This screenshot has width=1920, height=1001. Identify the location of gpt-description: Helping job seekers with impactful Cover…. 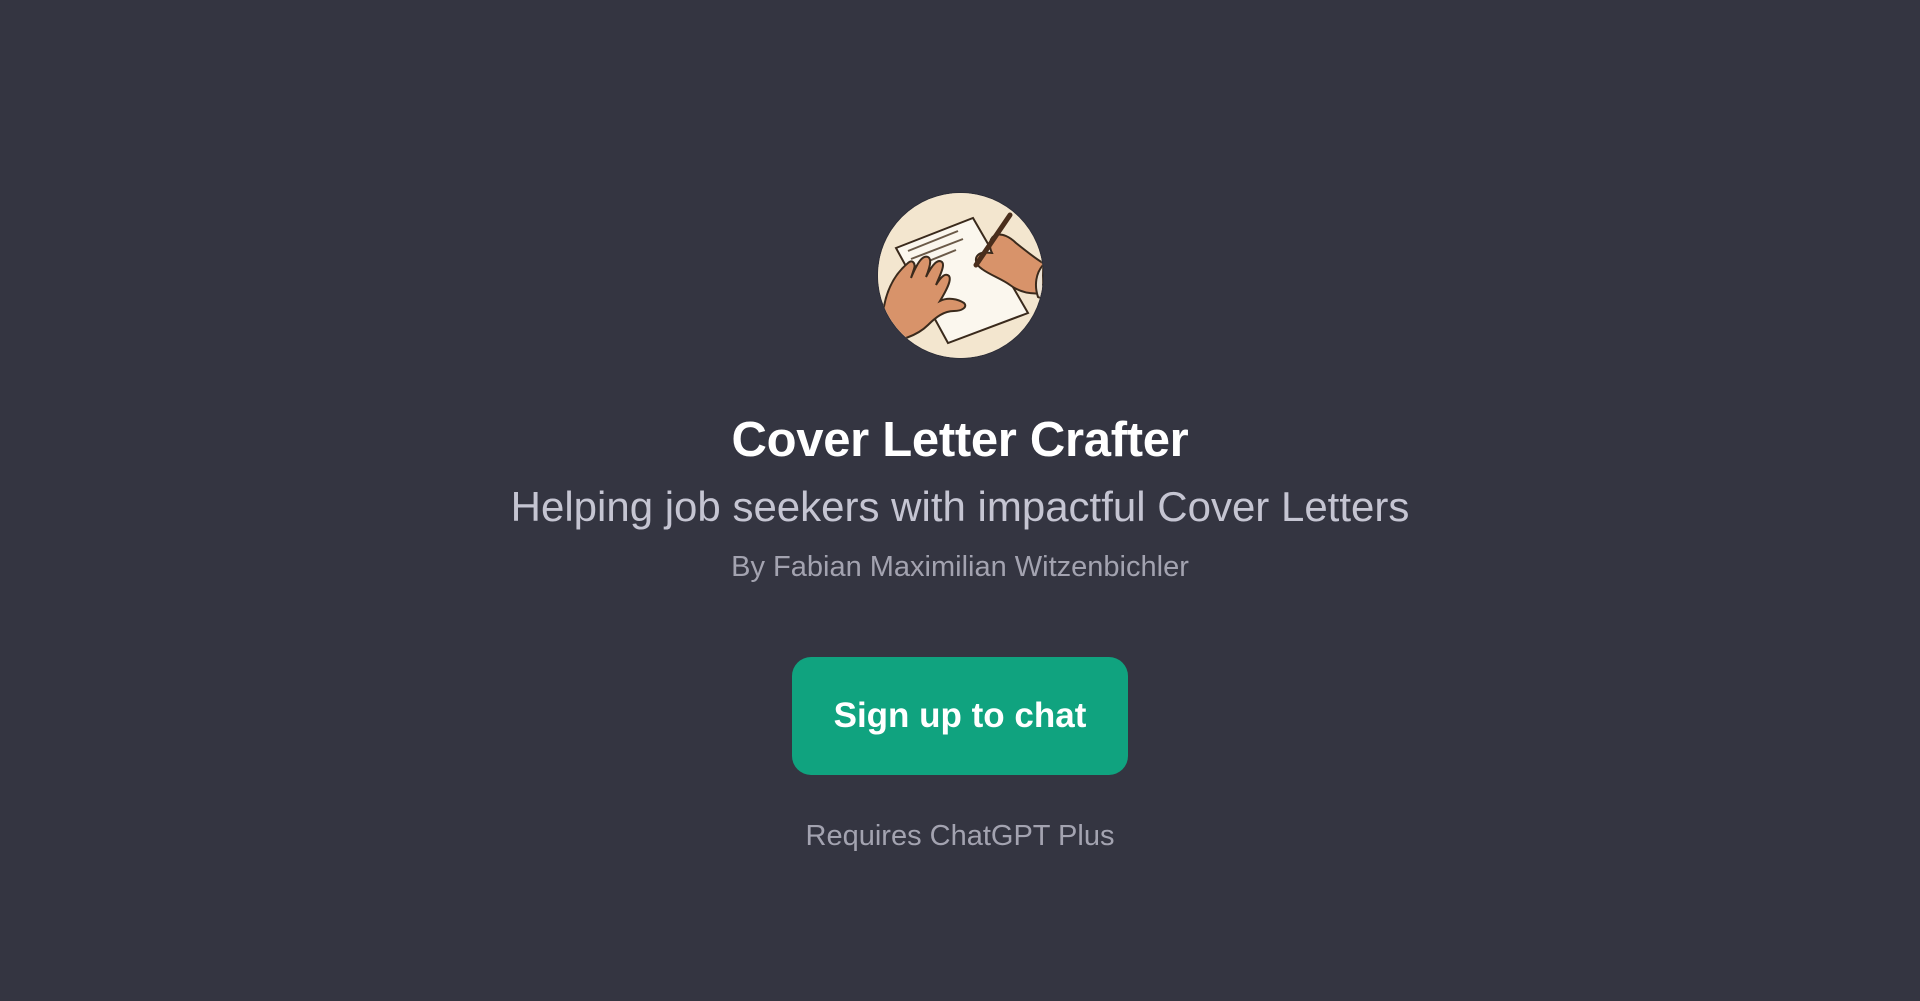
(960, 506).